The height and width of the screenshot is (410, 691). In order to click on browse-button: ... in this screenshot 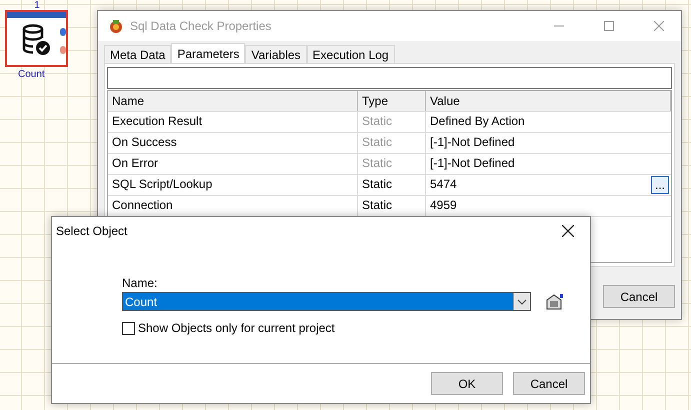, I will do `click(660, 185)`.